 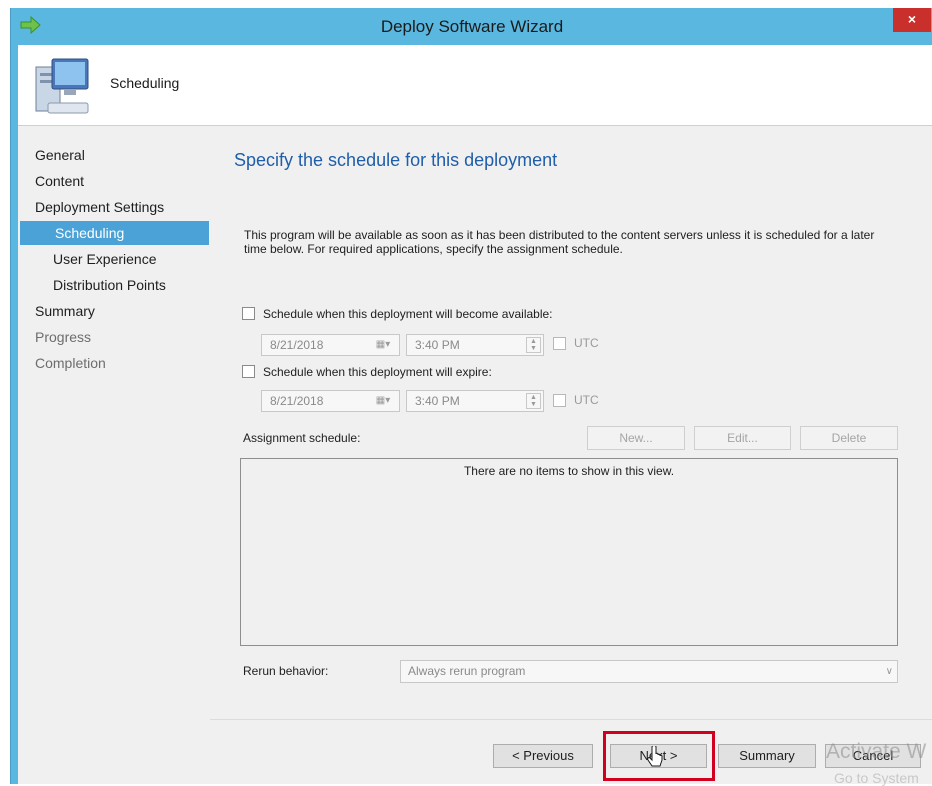 I want to click on sidebar-item-general: General, so click(x=114, y=155).